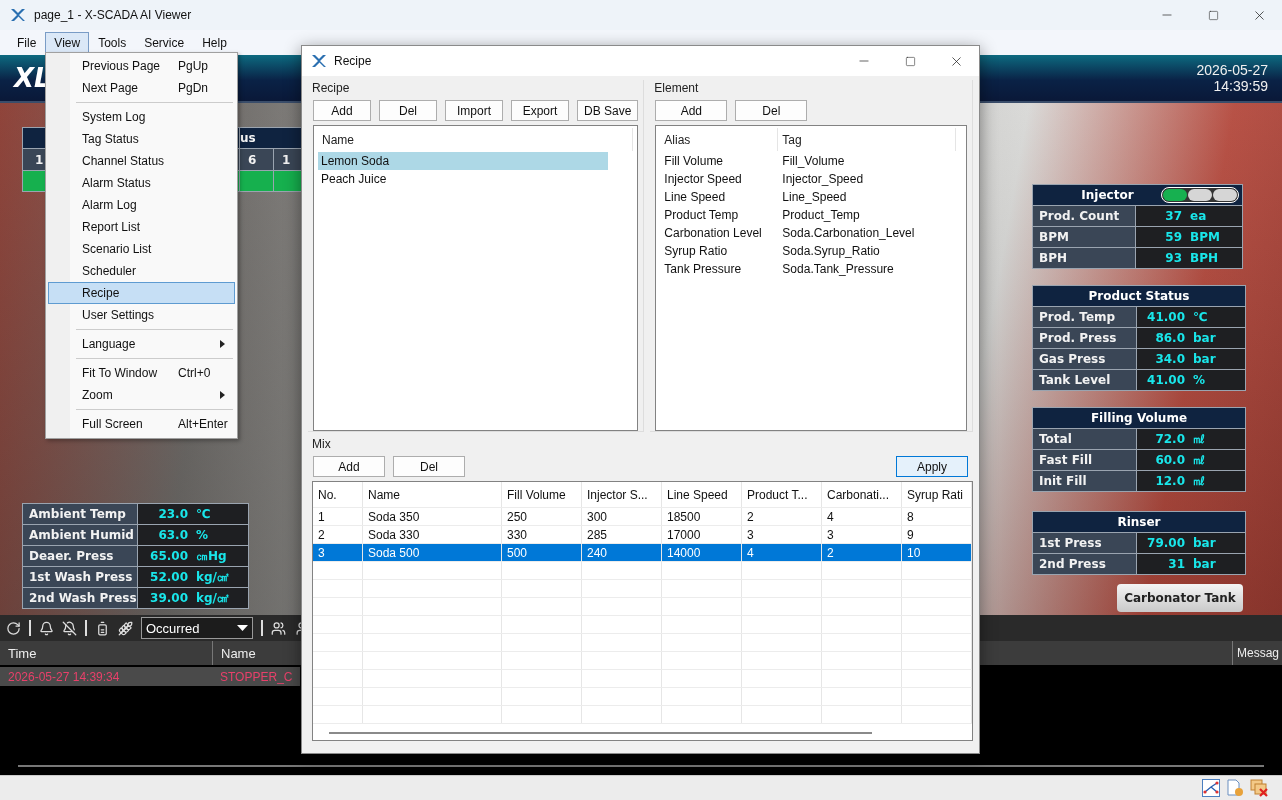 The image size is (1282, 800). Describe the element at coordinates (937, 494) in the screenshot. I see `column-header: Syrup Rati` at that location.